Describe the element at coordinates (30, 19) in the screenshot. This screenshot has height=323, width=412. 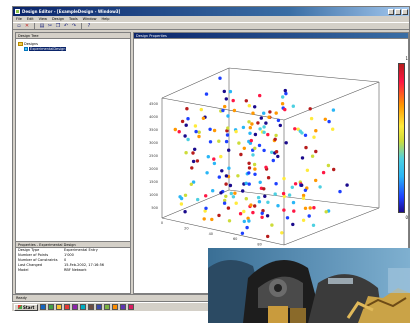
I see `menu-edit: Edit` at that location.